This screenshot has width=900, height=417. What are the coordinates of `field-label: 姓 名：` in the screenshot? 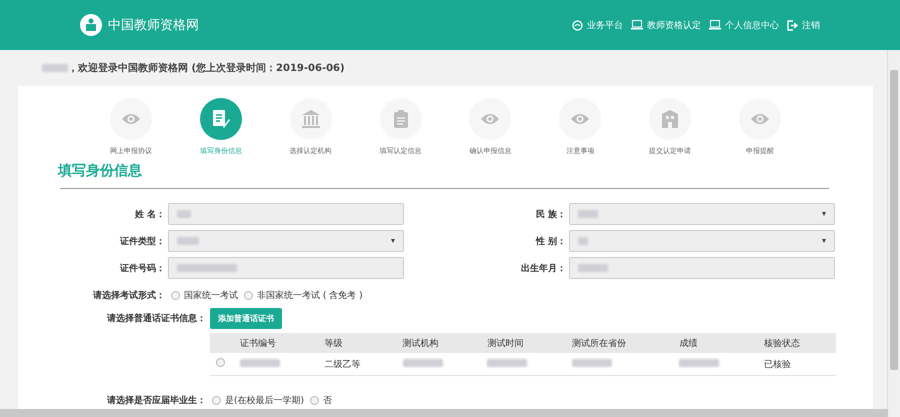 It's located at (150, 214).